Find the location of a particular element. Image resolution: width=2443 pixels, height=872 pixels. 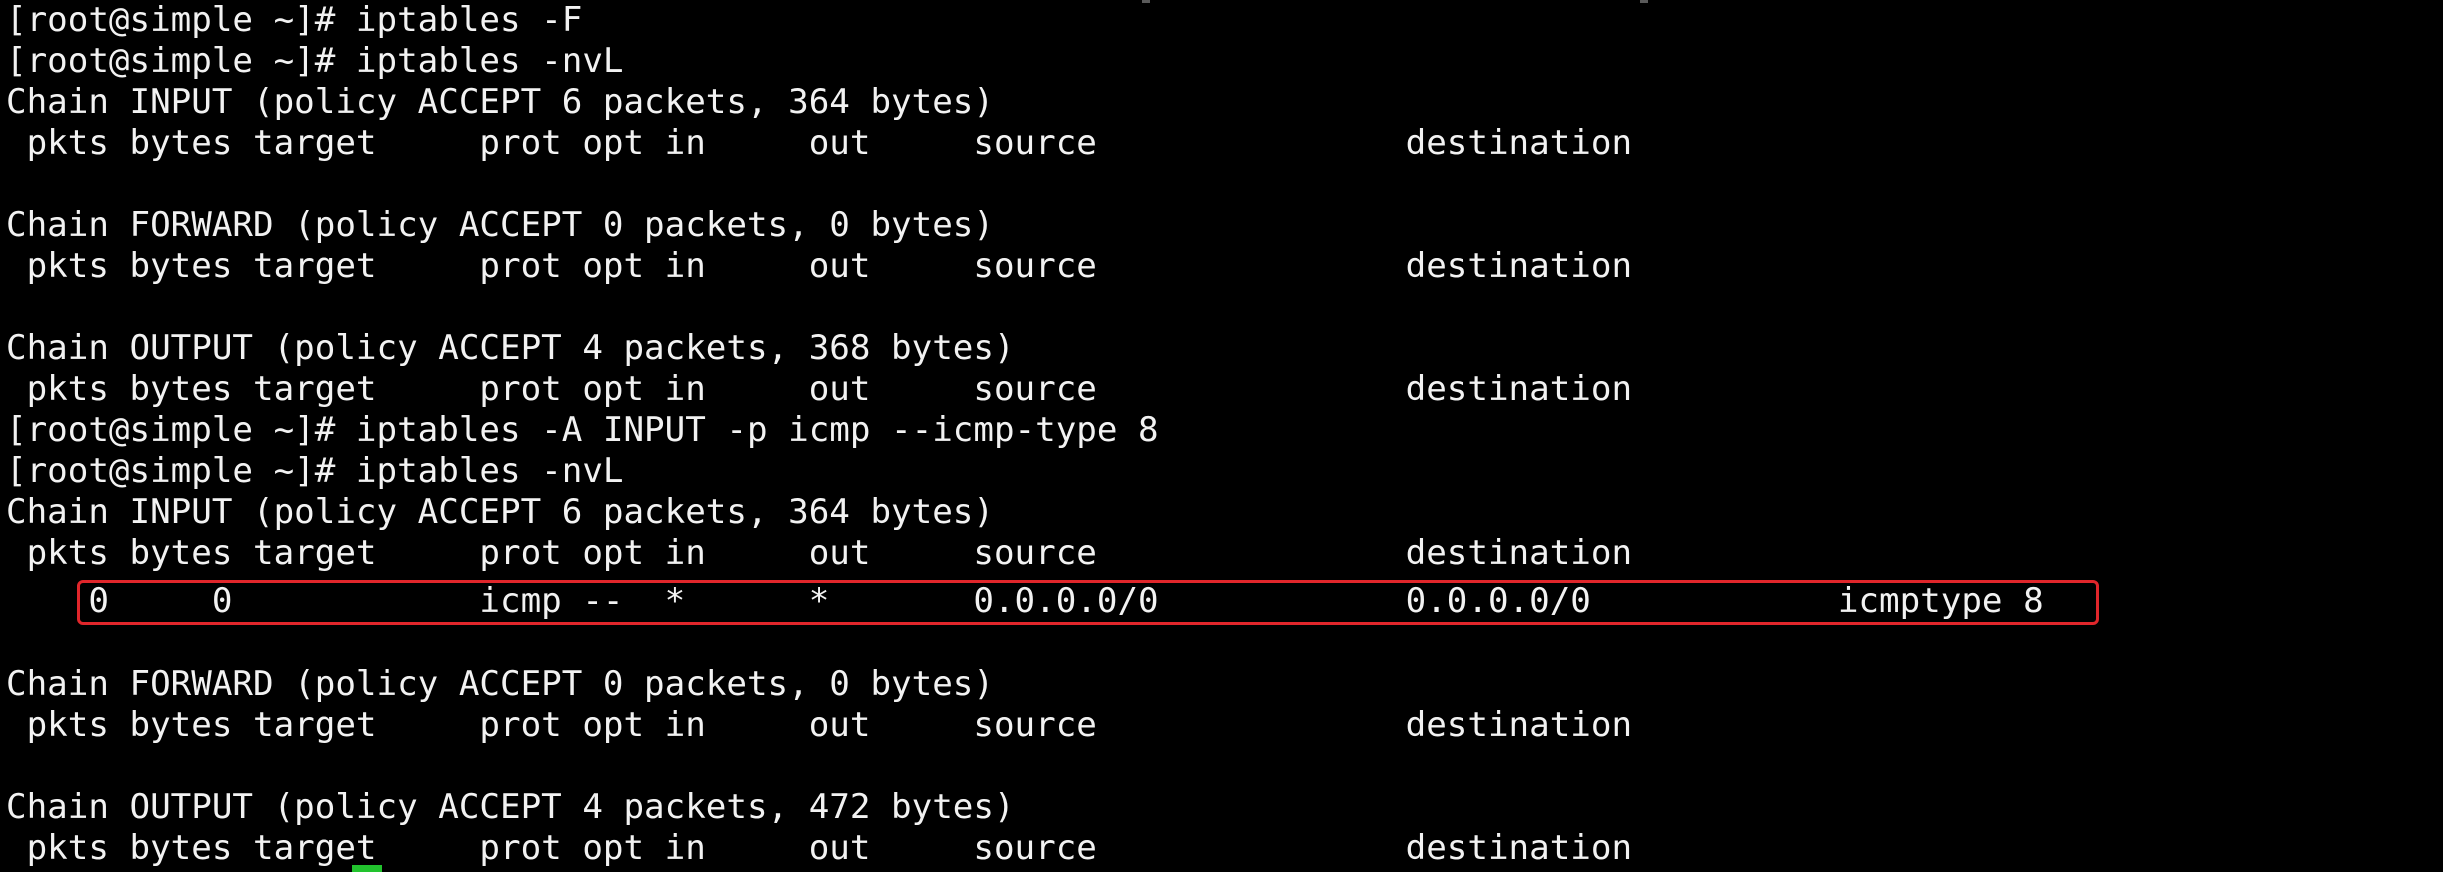

text-cursor is located at coordinates (367, 868).